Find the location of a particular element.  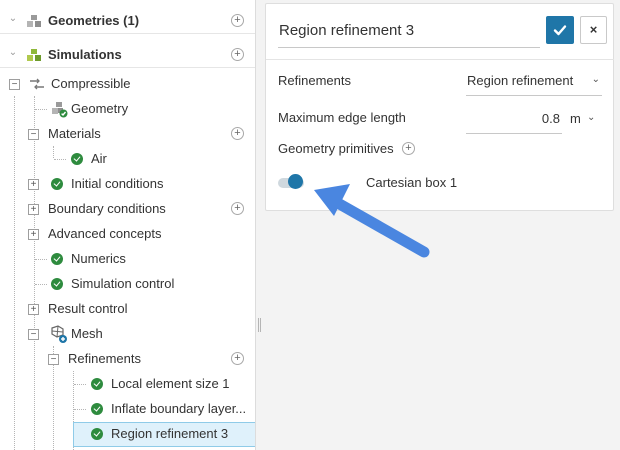

tree-item-compressible: − Compressible is located at coordinates (127, 84).